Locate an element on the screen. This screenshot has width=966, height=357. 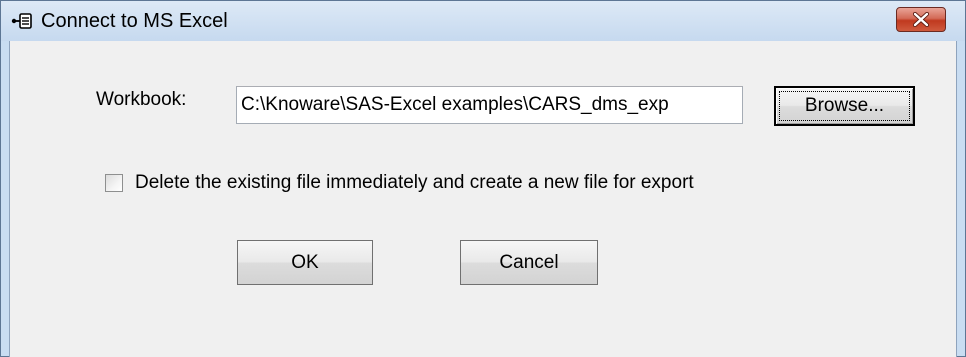
title-bar: Connect to MS Excel is located at coordinates (483, 21).